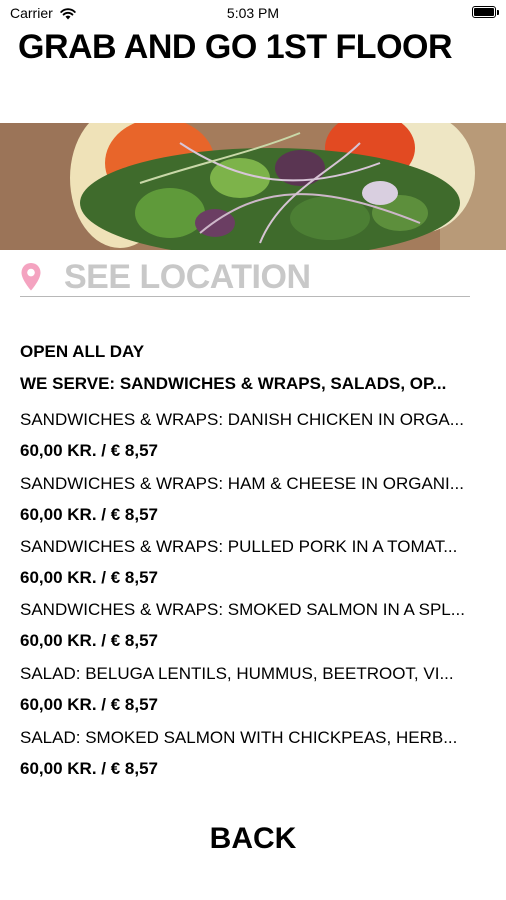 Image resolution: width=506 pixels, height=900 pixels. What do you see at coordinates (187, 276) in the screenshot?
I see `see-location-label: SEE LOCATION` at bounding box center [187, 276].